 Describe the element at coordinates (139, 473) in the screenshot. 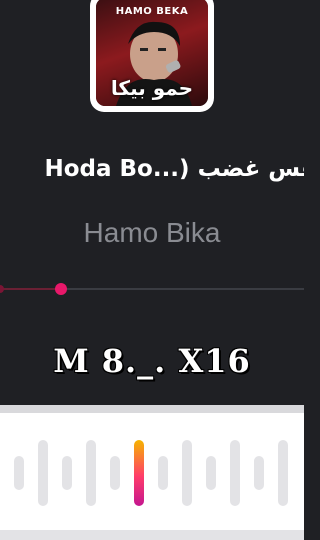

I see `waveform-bar-active` at that location.